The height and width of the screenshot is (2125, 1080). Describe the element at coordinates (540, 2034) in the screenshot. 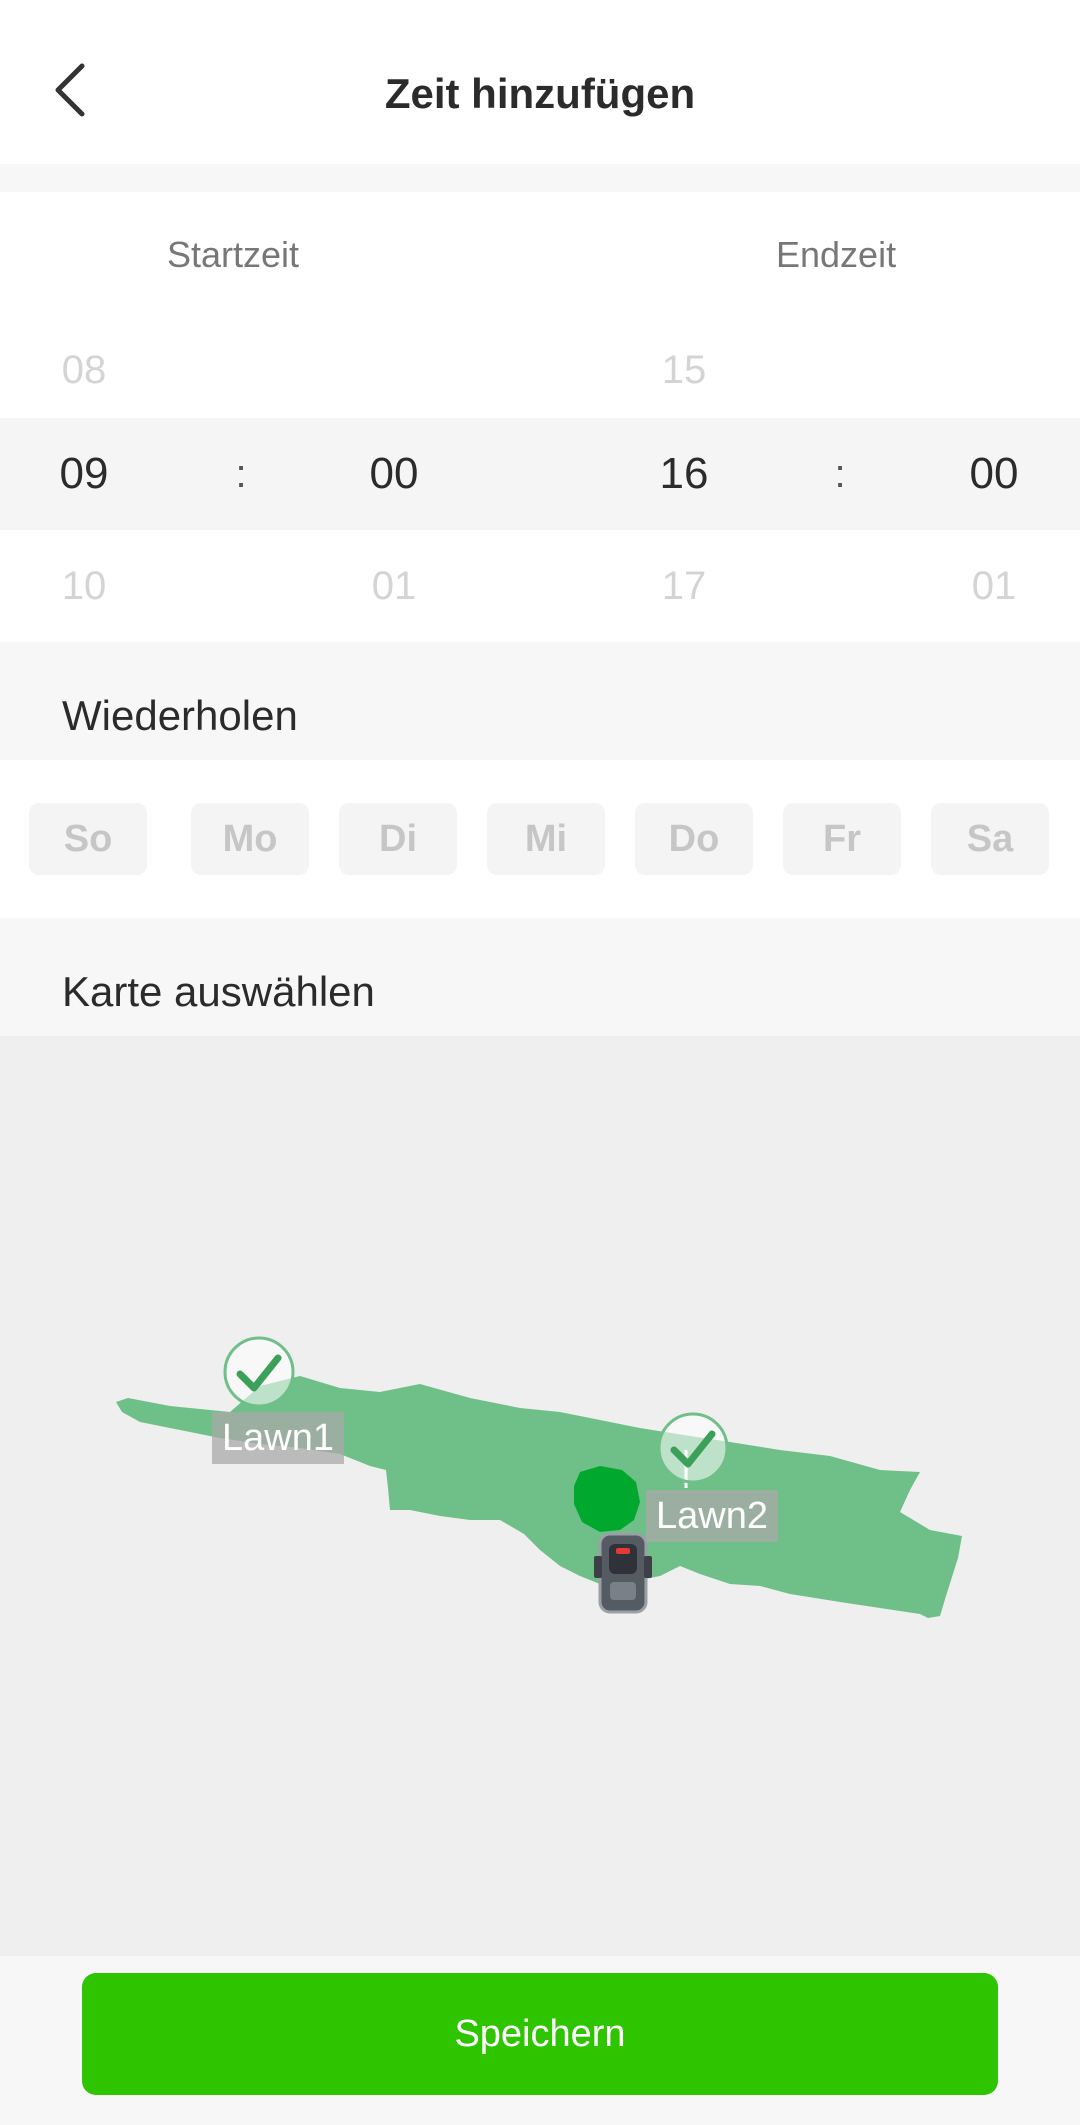

I see `save-button: Speichern` at that location.